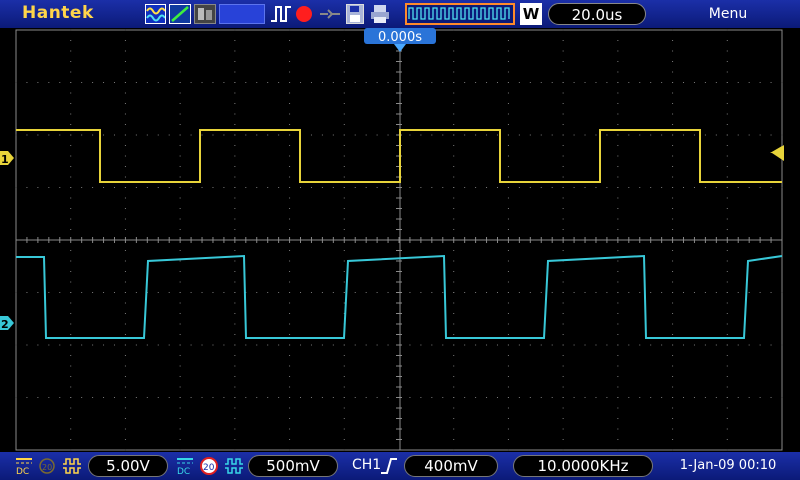  I want to click on trigger-source: CH1, so click(366, 465).